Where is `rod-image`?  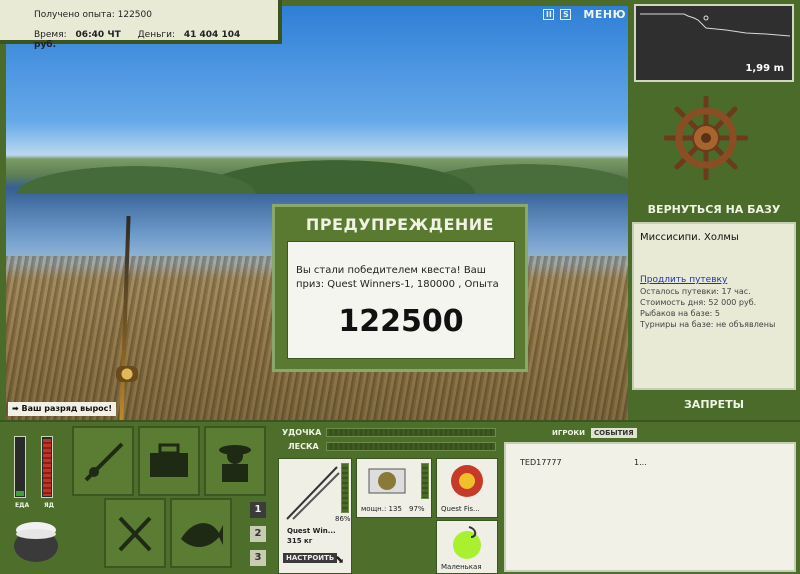
rod-image is located at coordinates (313, 493).